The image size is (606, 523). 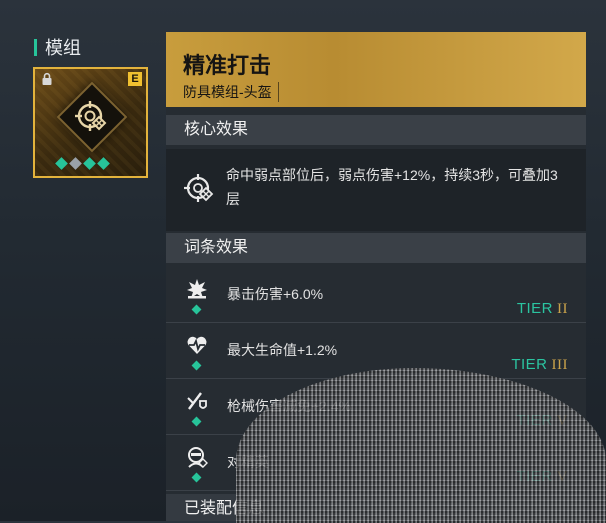 I want to click on mod-subtitle: 防具模组-头盔, so click(x=231, y=92).